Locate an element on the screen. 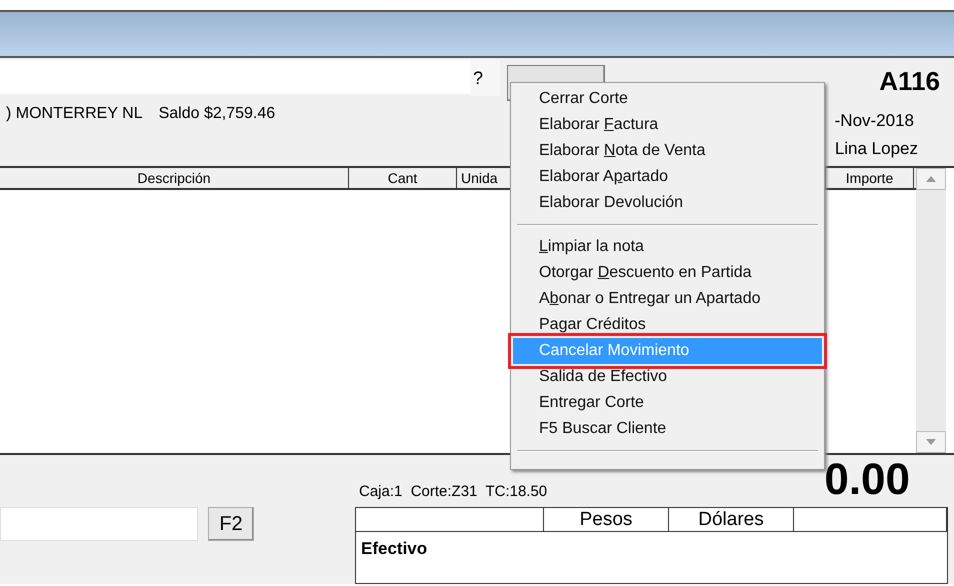 The image size is (954, 586). payment-label: Efectivo is located at coordinates (394, 549).